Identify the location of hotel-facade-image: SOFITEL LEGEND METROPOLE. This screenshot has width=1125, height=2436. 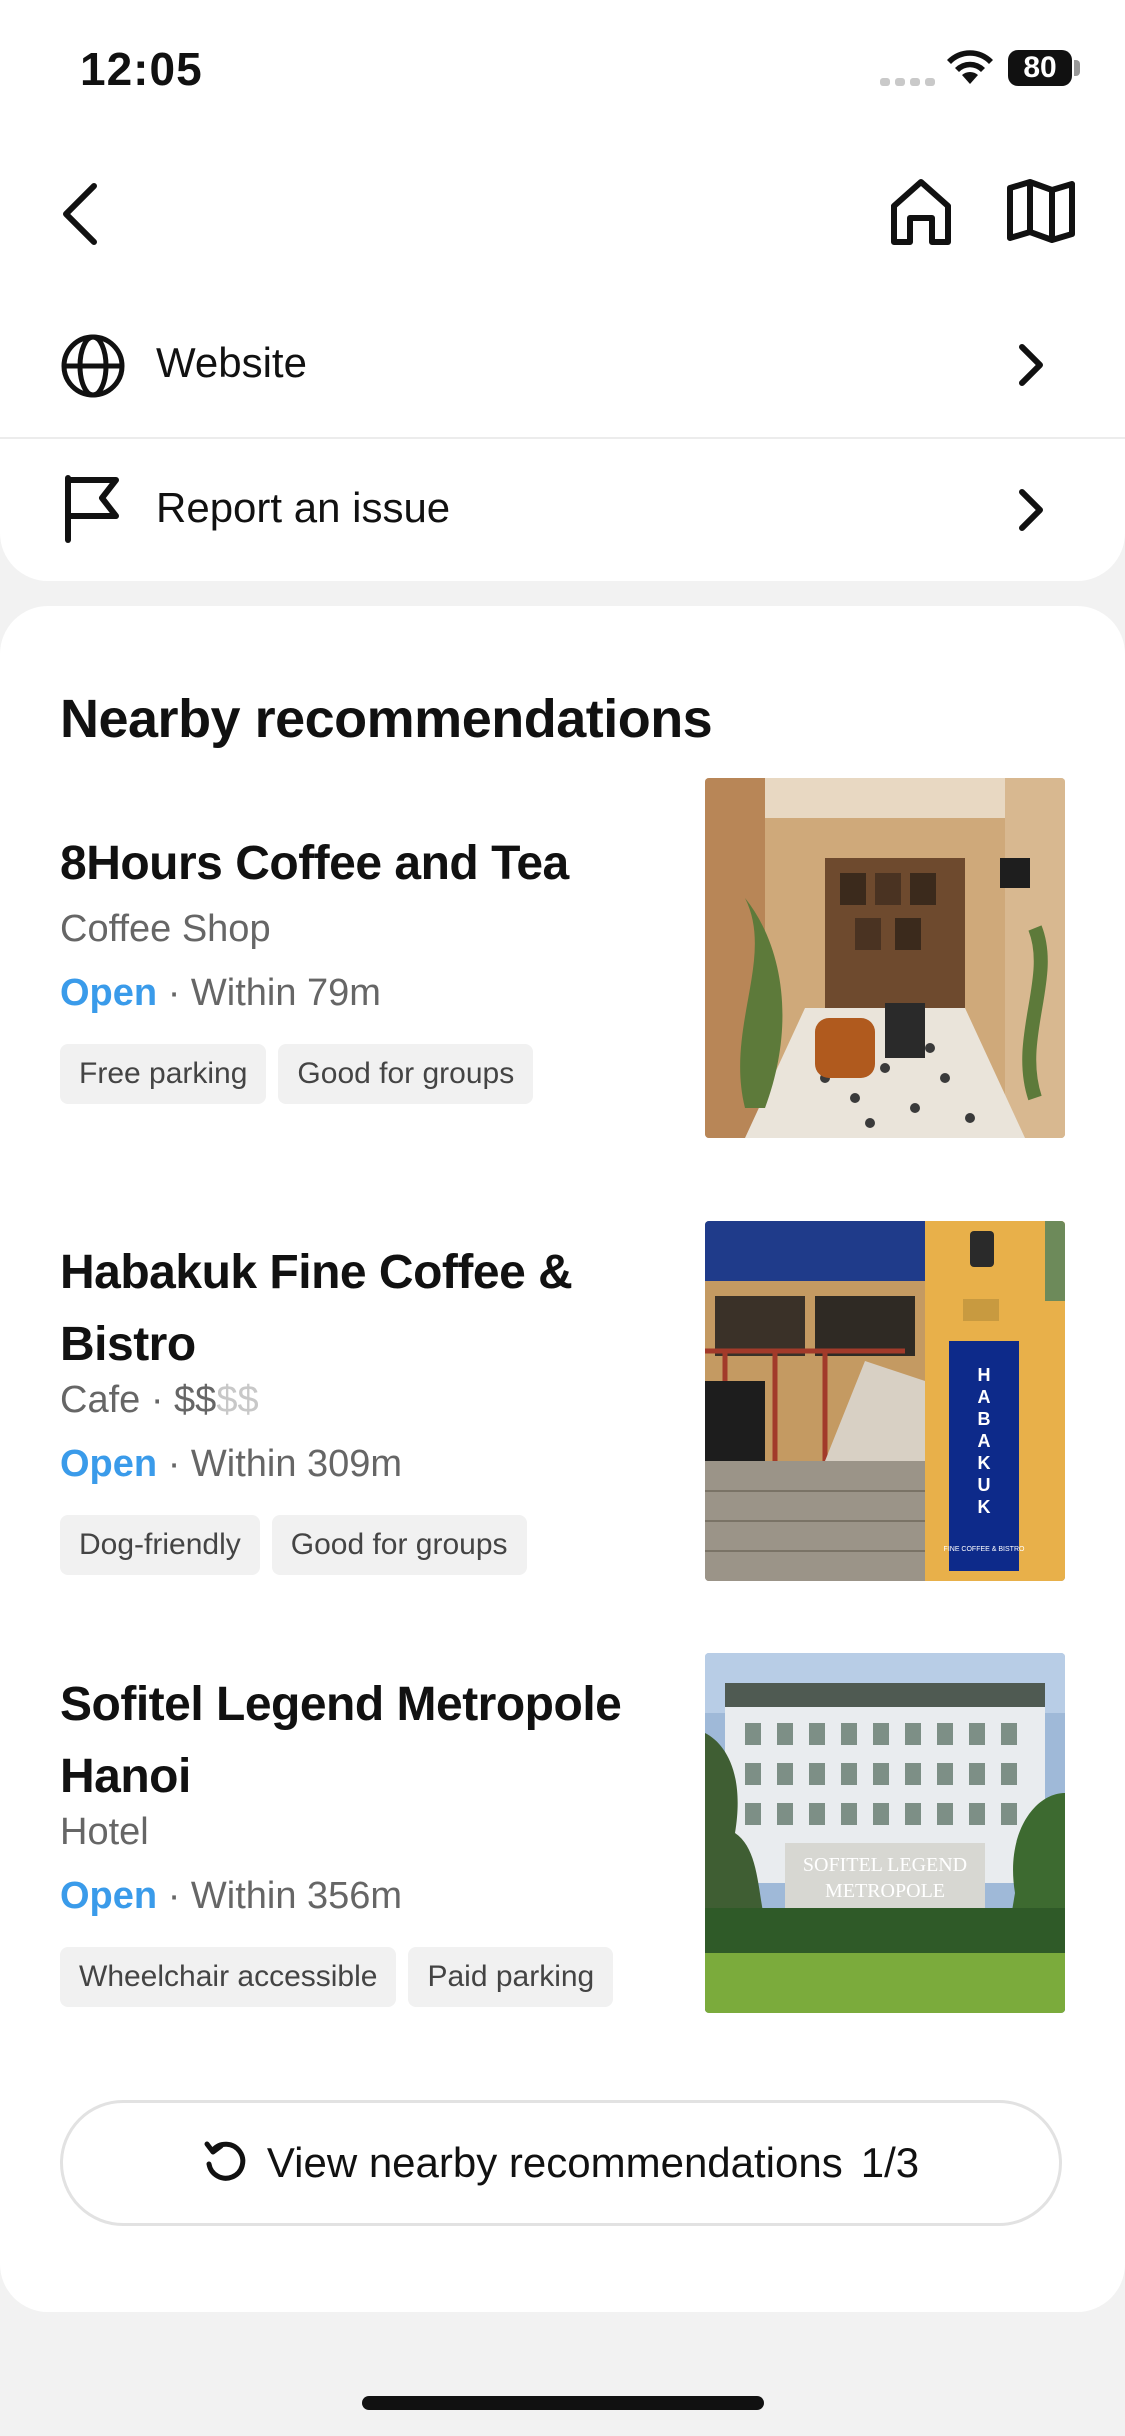
(885, 1833).